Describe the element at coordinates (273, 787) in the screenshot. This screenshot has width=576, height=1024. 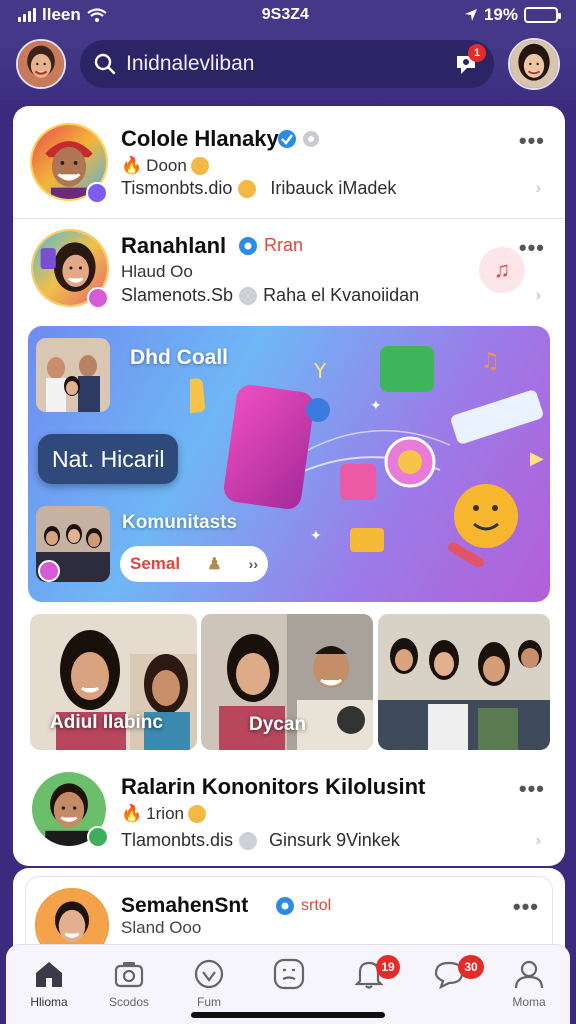
I see `post-author: Ralarin Kononitors Kilolusint` at that location.